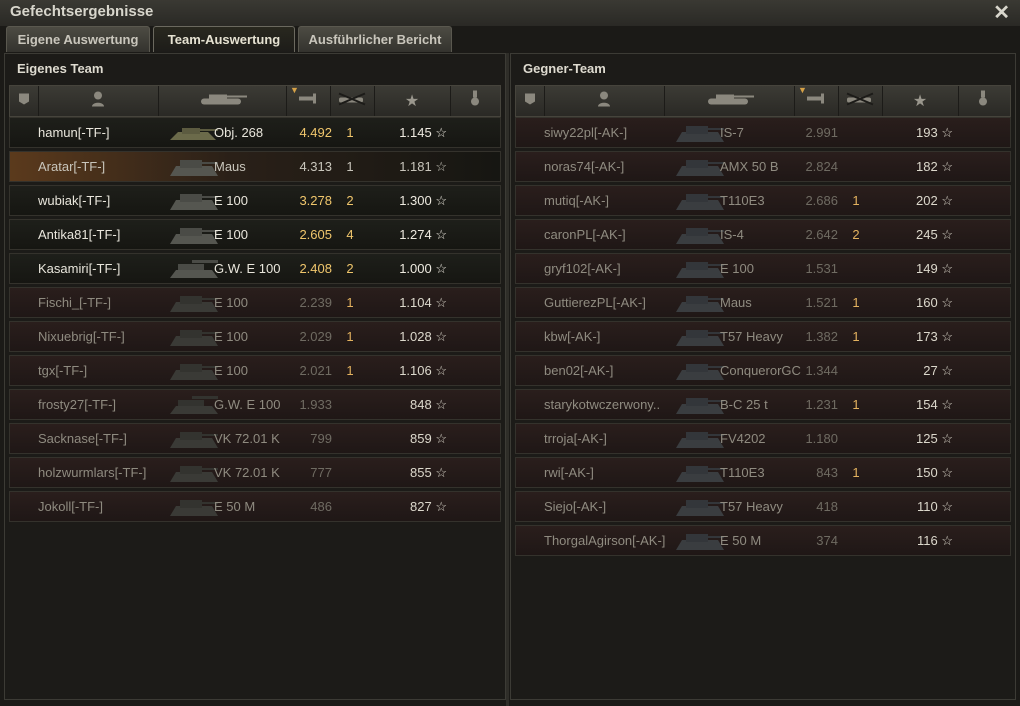 The height and width of the screenshot is (706, 1020). I want to click on player-name: kbw[-AK-], so click(572, 336).